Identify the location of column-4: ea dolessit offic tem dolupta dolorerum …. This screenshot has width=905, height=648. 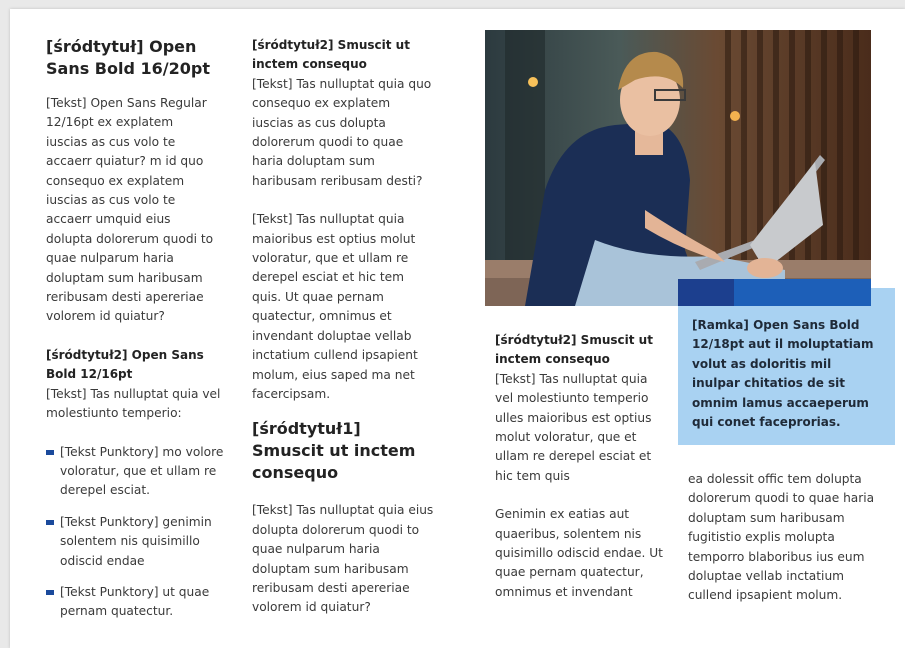
(786, 538).